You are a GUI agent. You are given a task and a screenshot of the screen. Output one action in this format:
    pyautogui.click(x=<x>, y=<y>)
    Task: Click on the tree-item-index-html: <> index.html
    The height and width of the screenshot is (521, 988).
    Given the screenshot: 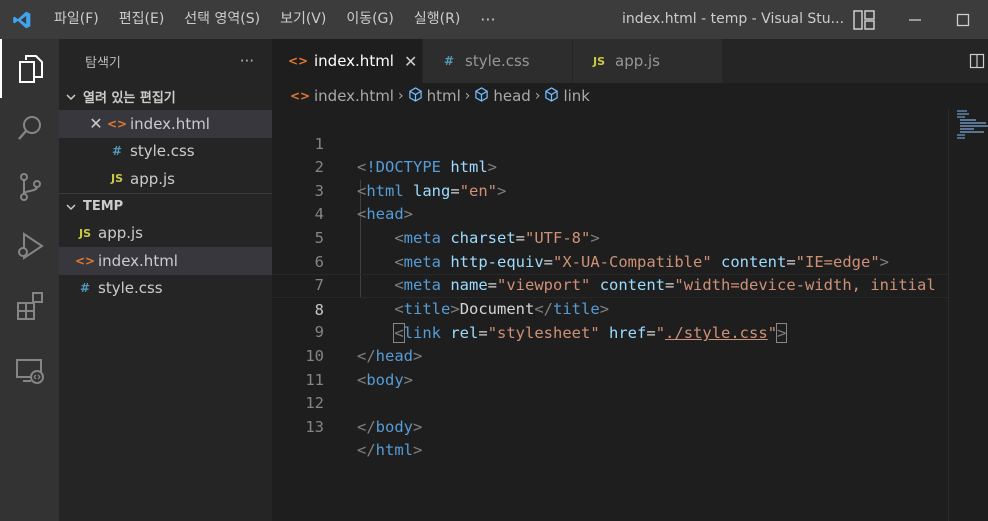 What is the action you would take?
    pyautogui.click(x=165, y=261)
    